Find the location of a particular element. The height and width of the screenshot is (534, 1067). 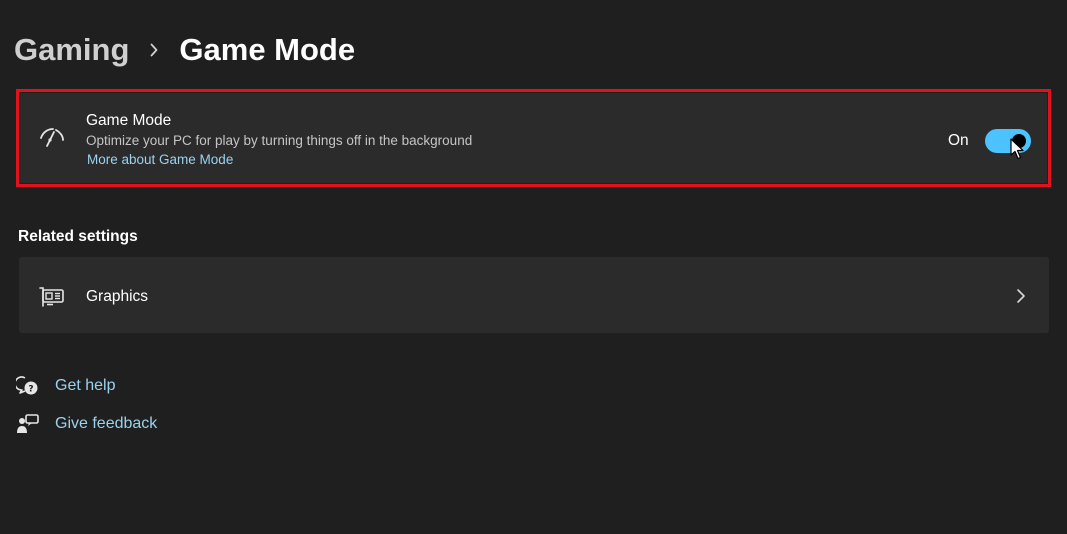

gauge-icon is located at coordinates (52, 138).